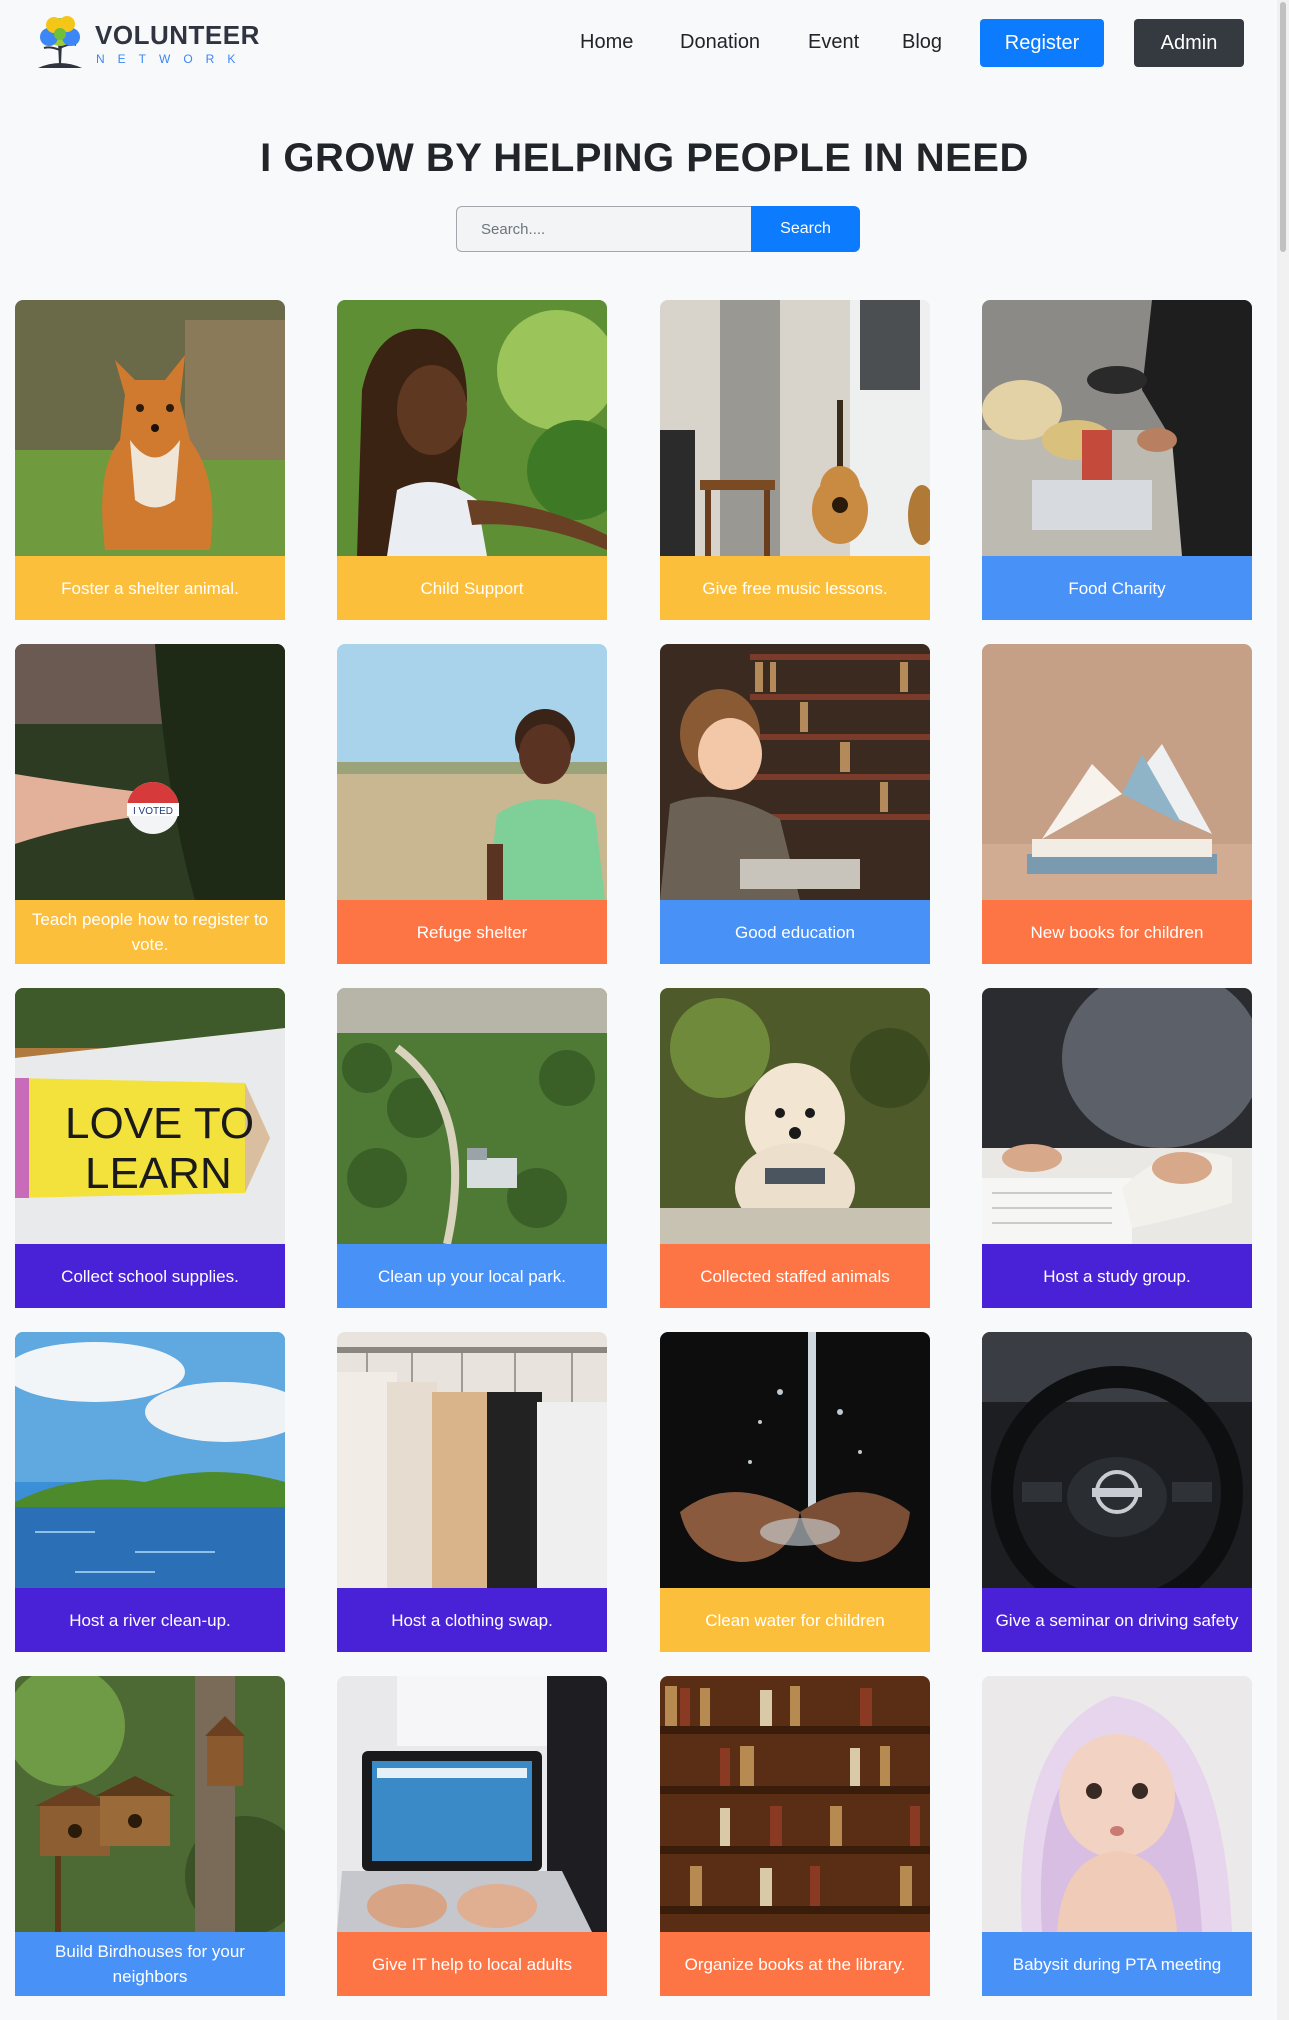 Image resolution: width=1289 pixels, height=2020 pixels. I want to click on event-card: Host a clothing swap., so click(472, 1492).